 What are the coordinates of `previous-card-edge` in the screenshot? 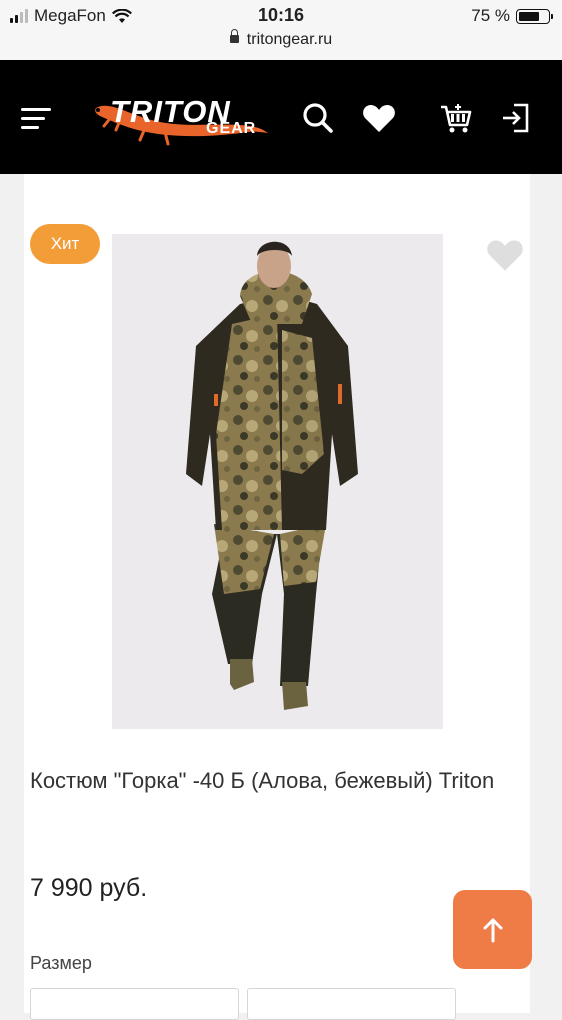 It's located at (277, 184).